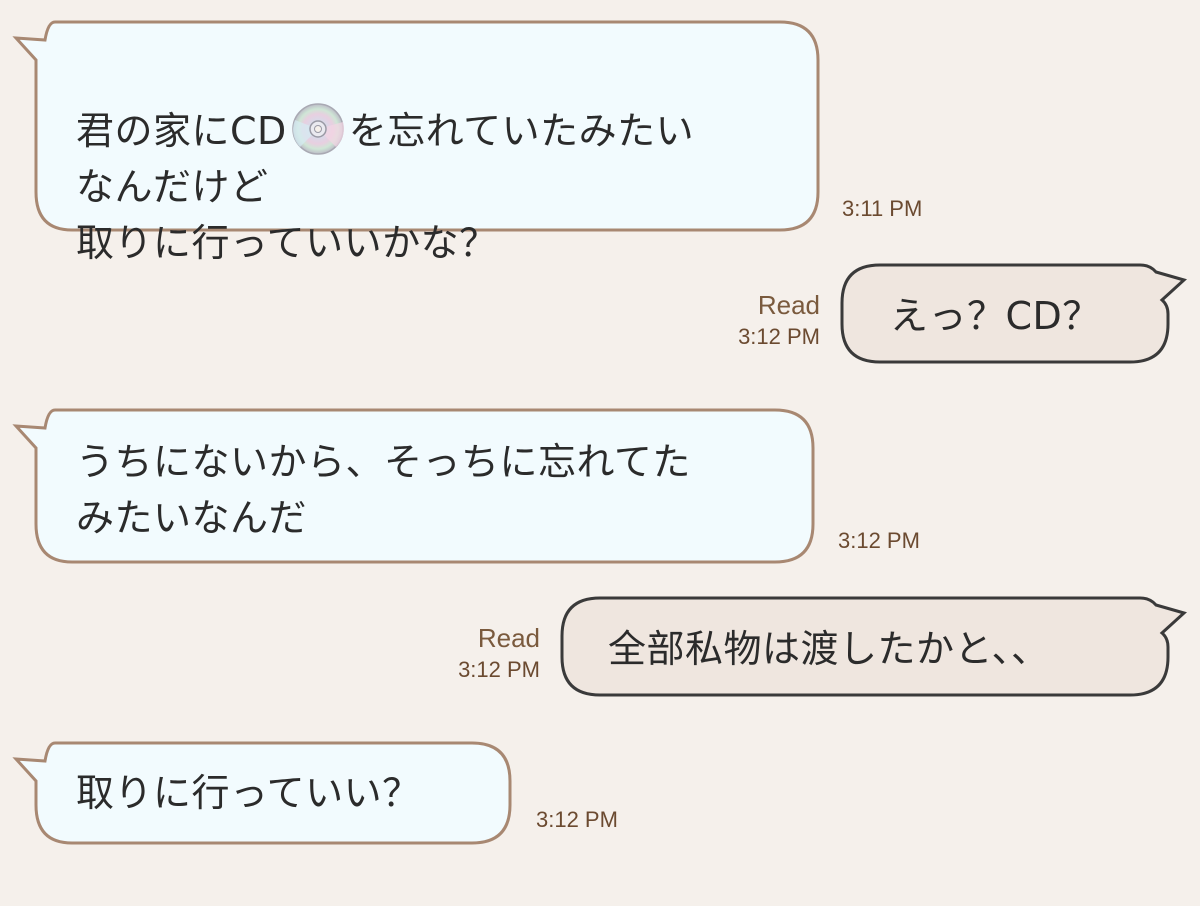 This screenshot has height=906, width=1200. What do you see at coordinates (248, 793) in the screenshot?
I see `message-text: 取りに行っていい？` at bounding box center [248, 793].